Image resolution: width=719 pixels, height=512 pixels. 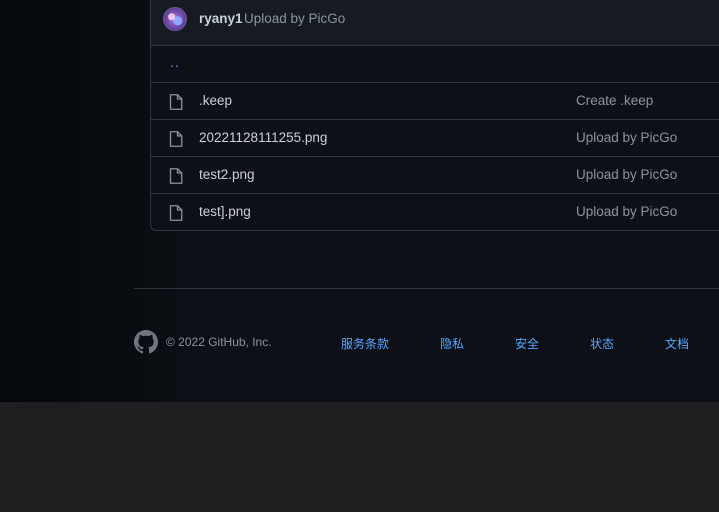 I want to click on github-logo-icon, so click(x=146, y=342).